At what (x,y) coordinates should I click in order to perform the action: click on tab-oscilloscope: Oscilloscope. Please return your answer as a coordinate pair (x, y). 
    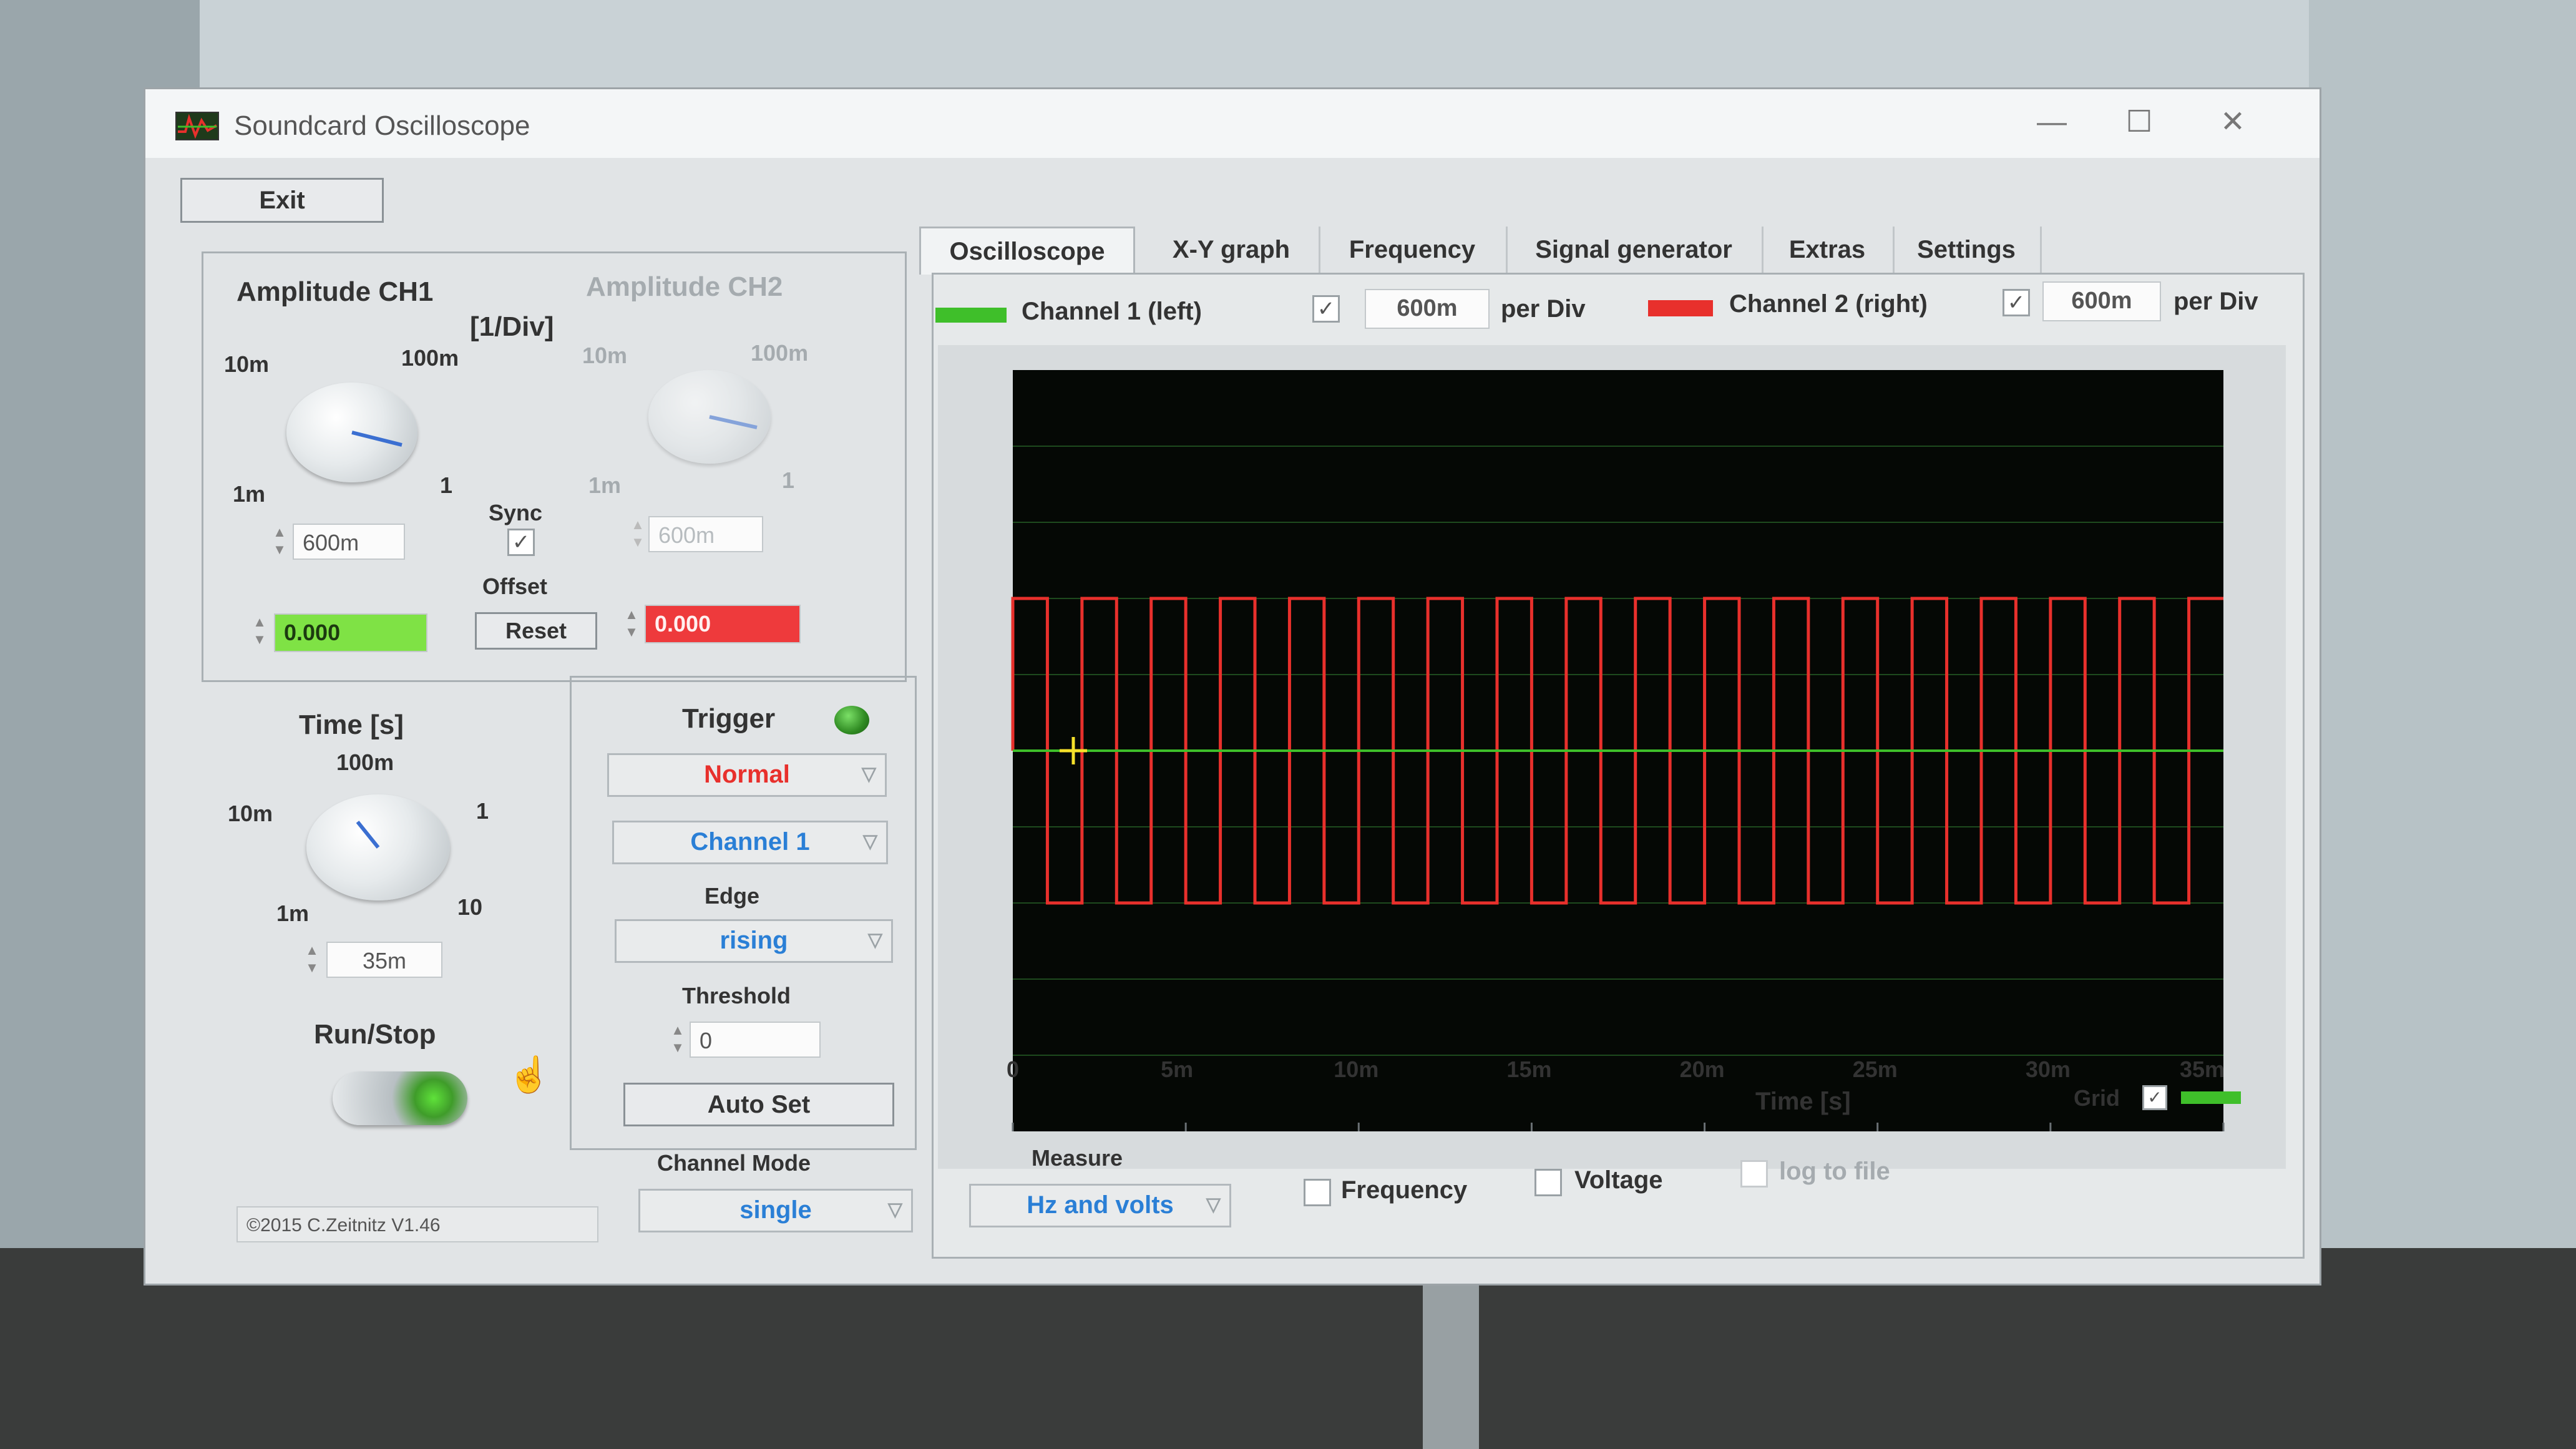
    Looking at the image, I should click on (1027, 251).